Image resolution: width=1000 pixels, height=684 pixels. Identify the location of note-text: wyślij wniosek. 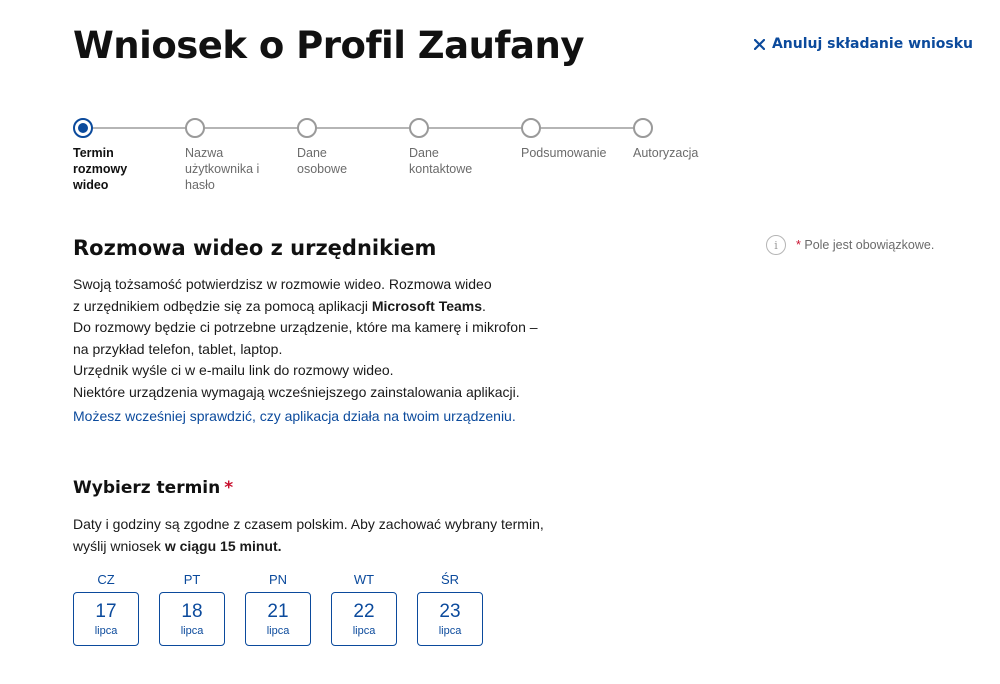
(119, 545).